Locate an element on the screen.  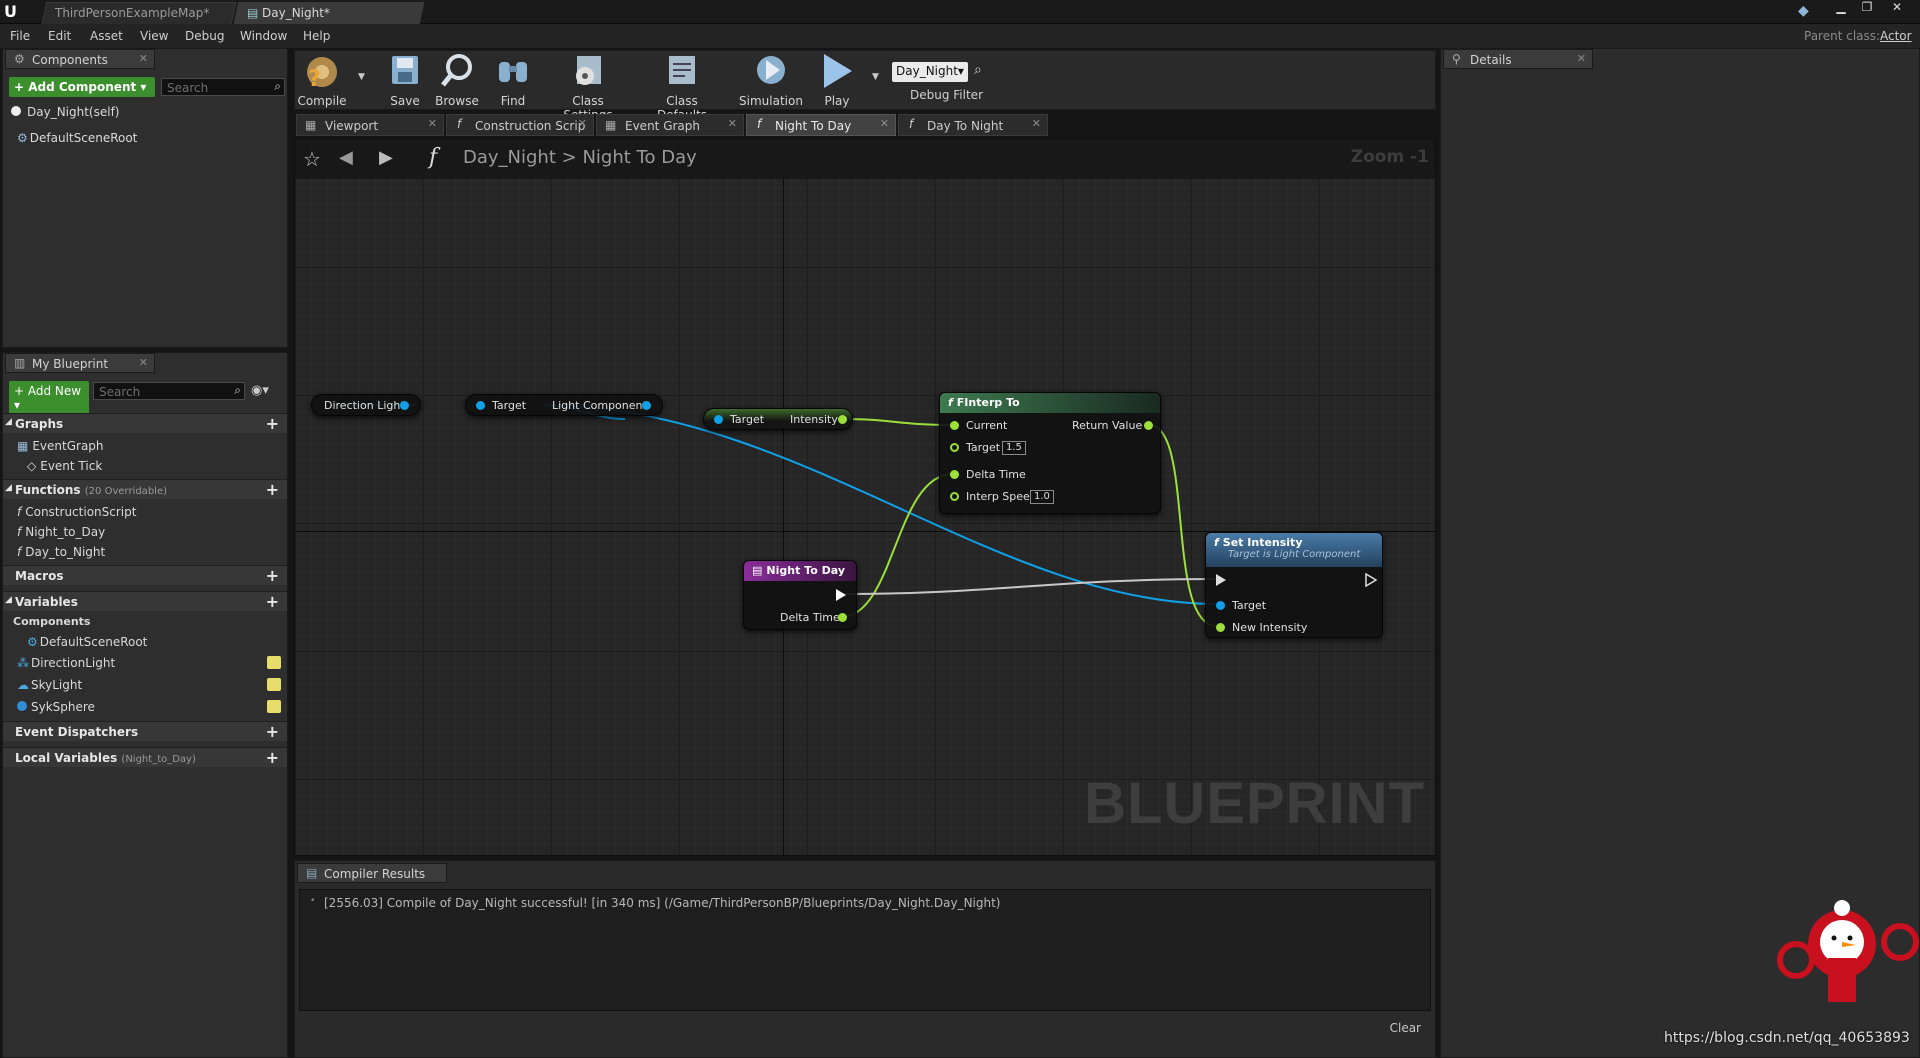
pin-return-value-out is located at coordinates (1148, 425).